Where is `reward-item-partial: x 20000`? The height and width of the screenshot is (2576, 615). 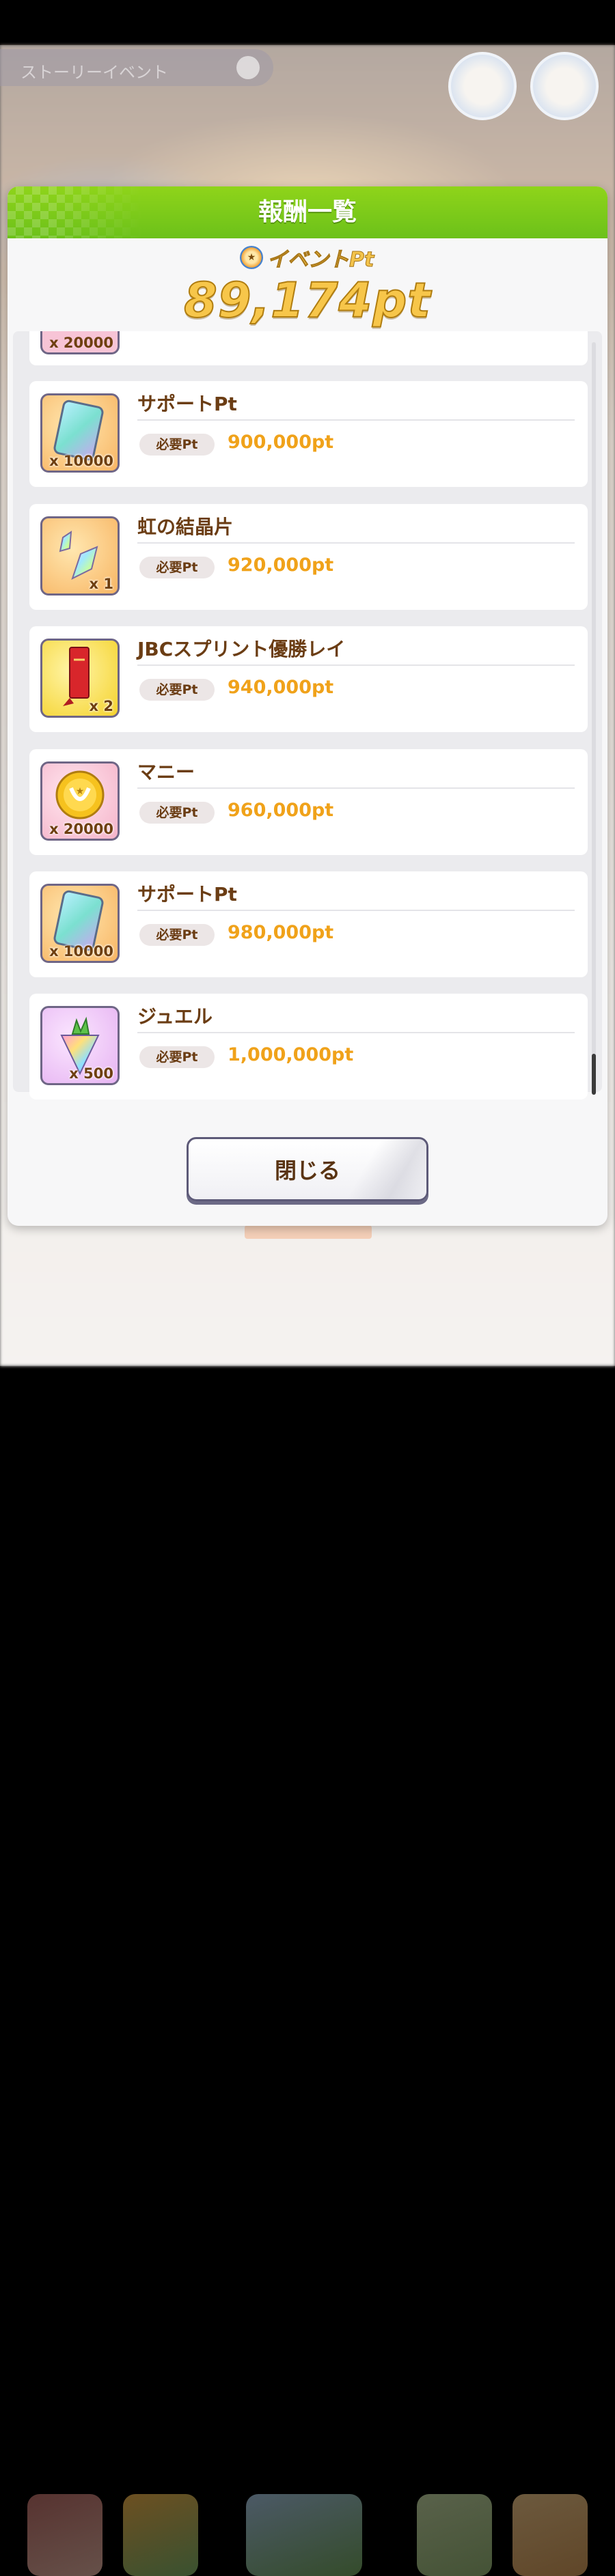 reward-item-partial: x 20000 is located at coordinates (308, 348).